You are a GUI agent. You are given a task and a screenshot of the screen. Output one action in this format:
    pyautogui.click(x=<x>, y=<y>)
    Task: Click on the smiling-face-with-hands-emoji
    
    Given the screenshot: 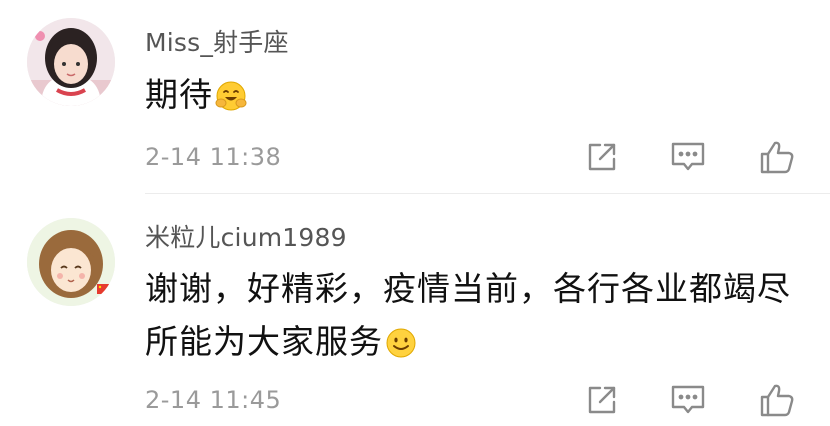 What is the action you would take?
    pyautogui.click(x=231, y=96)
    